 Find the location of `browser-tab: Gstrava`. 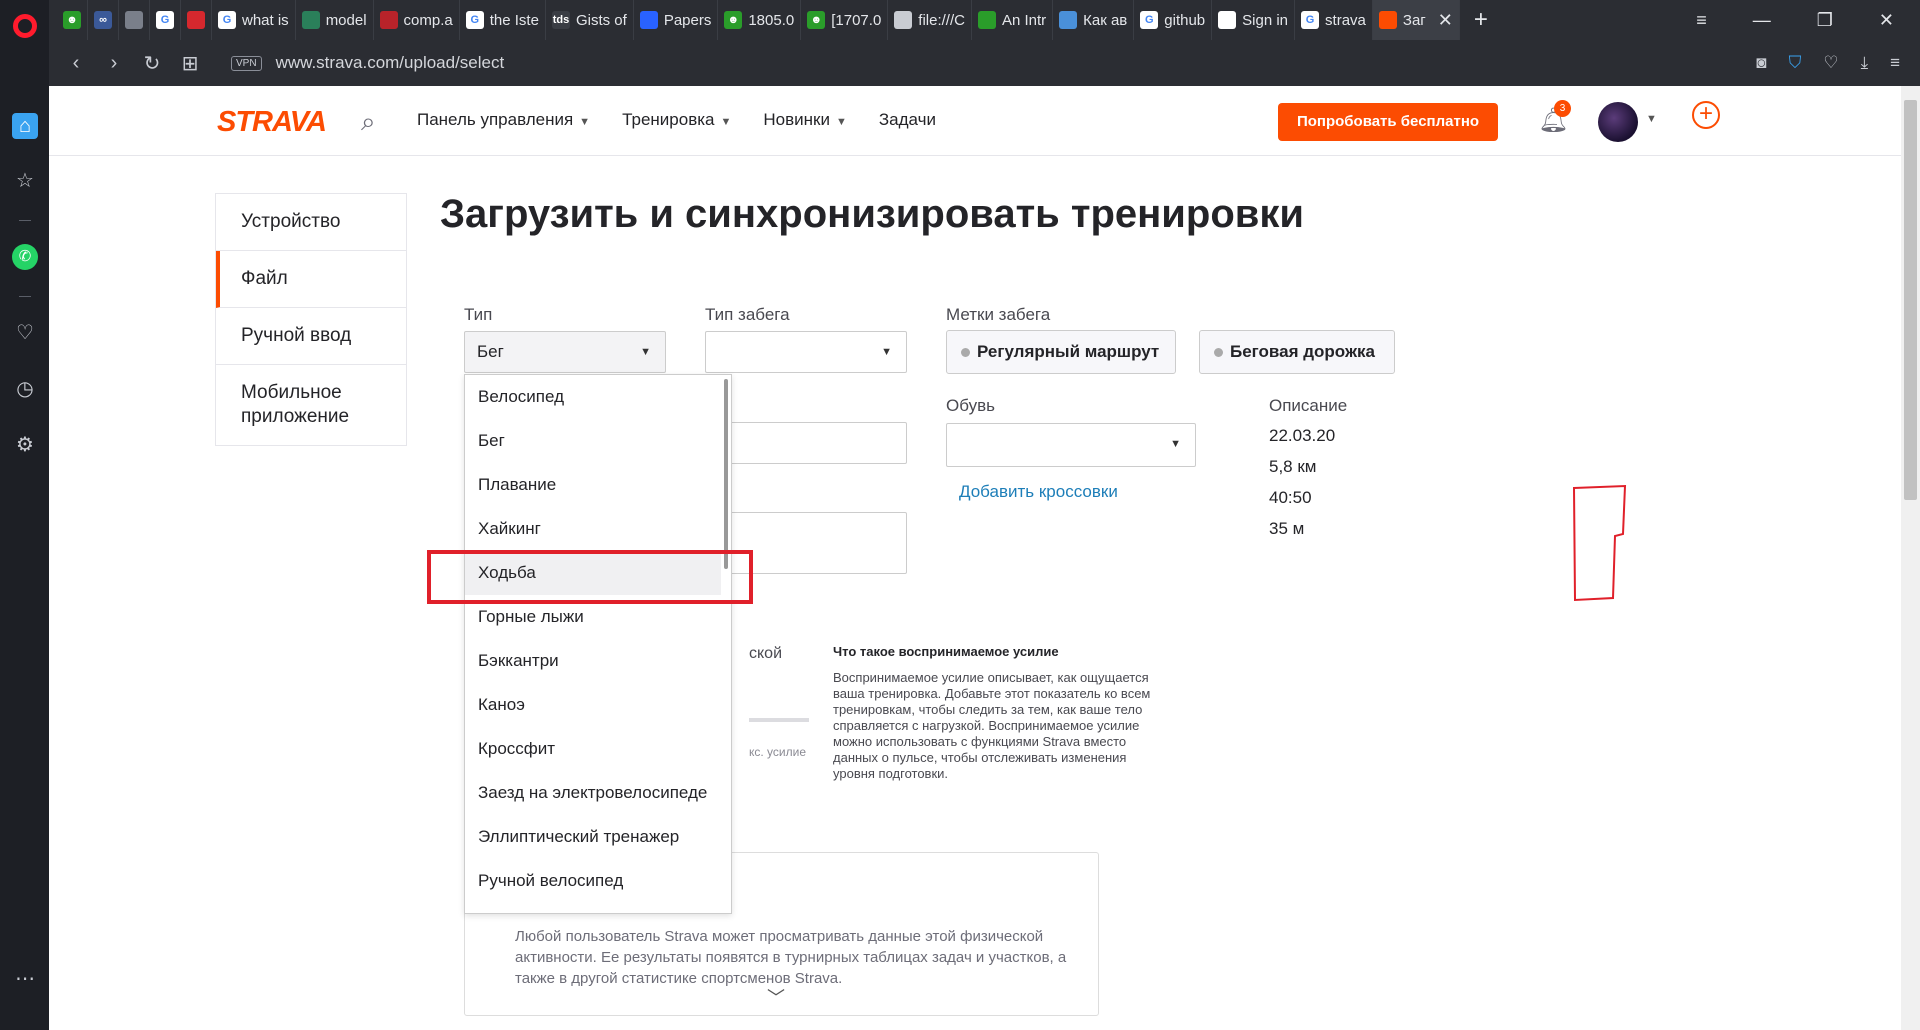

browser-tab: Gstrava is located at coordinates (1334, 20).